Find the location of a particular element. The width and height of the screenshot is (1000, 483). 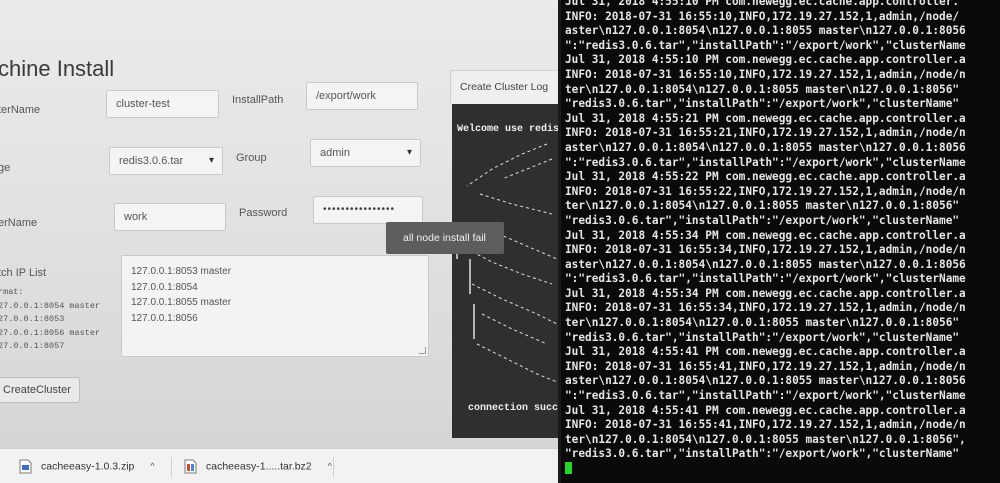

install-path-label: InstallPath is located at coordinates (258, 100).